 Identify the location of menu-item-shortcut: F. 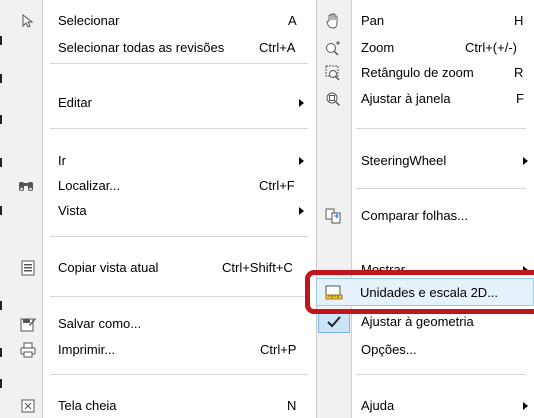
(520, 98).